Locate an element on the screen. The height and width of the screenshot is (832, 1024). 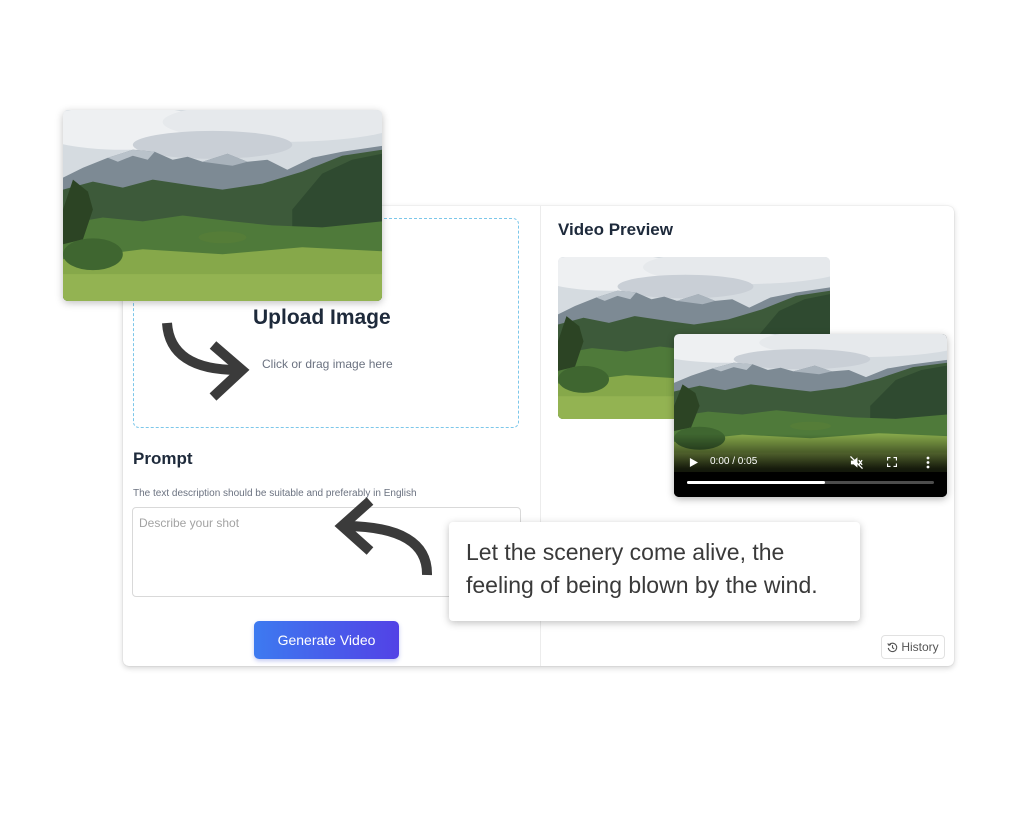
upload-title: Upload Image is located at coordinates (322, 317).